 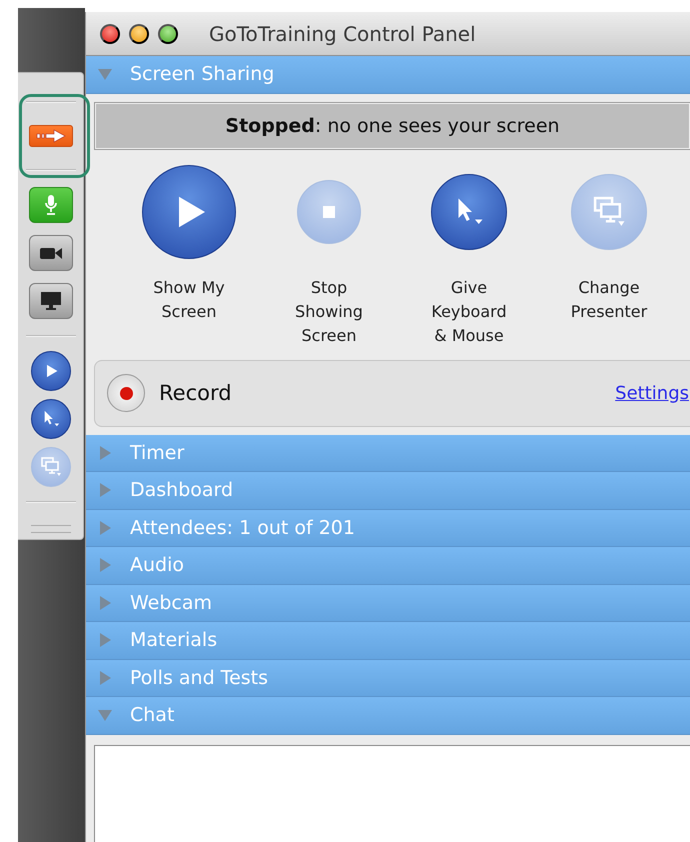 I want to click on video-camera-icon, so click(x=50, y=253).